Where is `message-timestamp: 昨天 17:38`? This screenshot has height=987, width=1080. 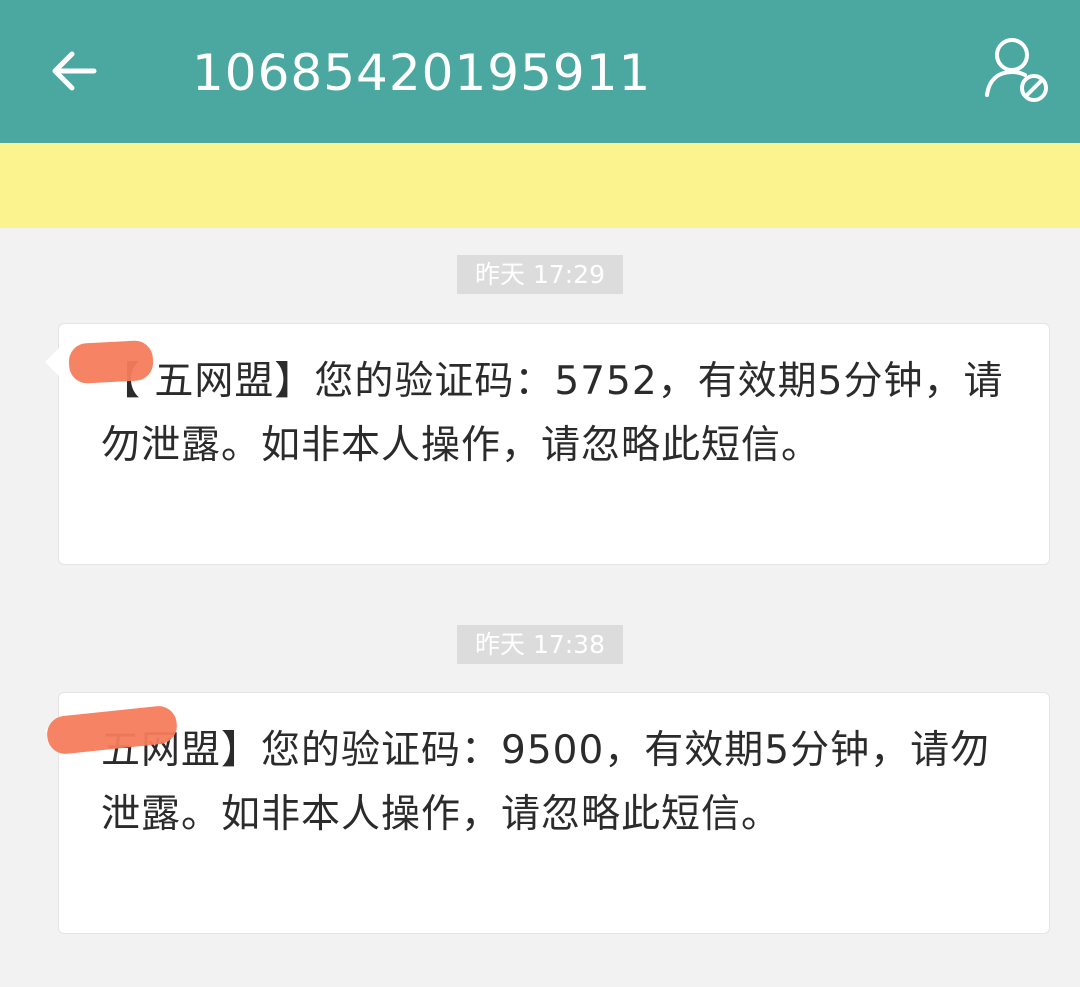
message-timestamp: 昨天 17:38 is located at coordinates (540, 644).